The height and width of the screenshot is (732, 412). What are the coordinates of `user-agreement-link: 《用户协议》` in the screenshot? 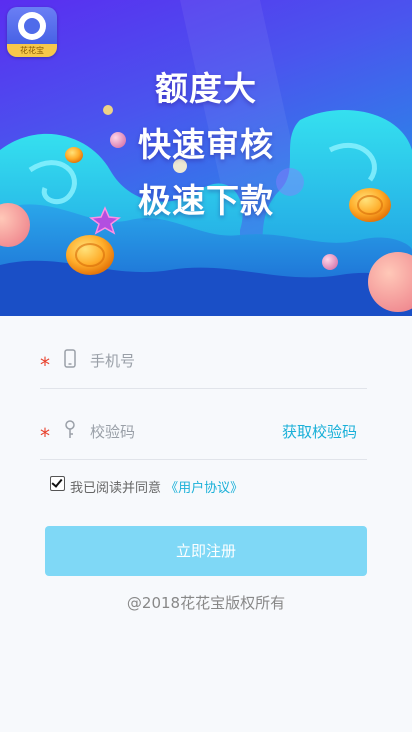 It's located at (204, 488).